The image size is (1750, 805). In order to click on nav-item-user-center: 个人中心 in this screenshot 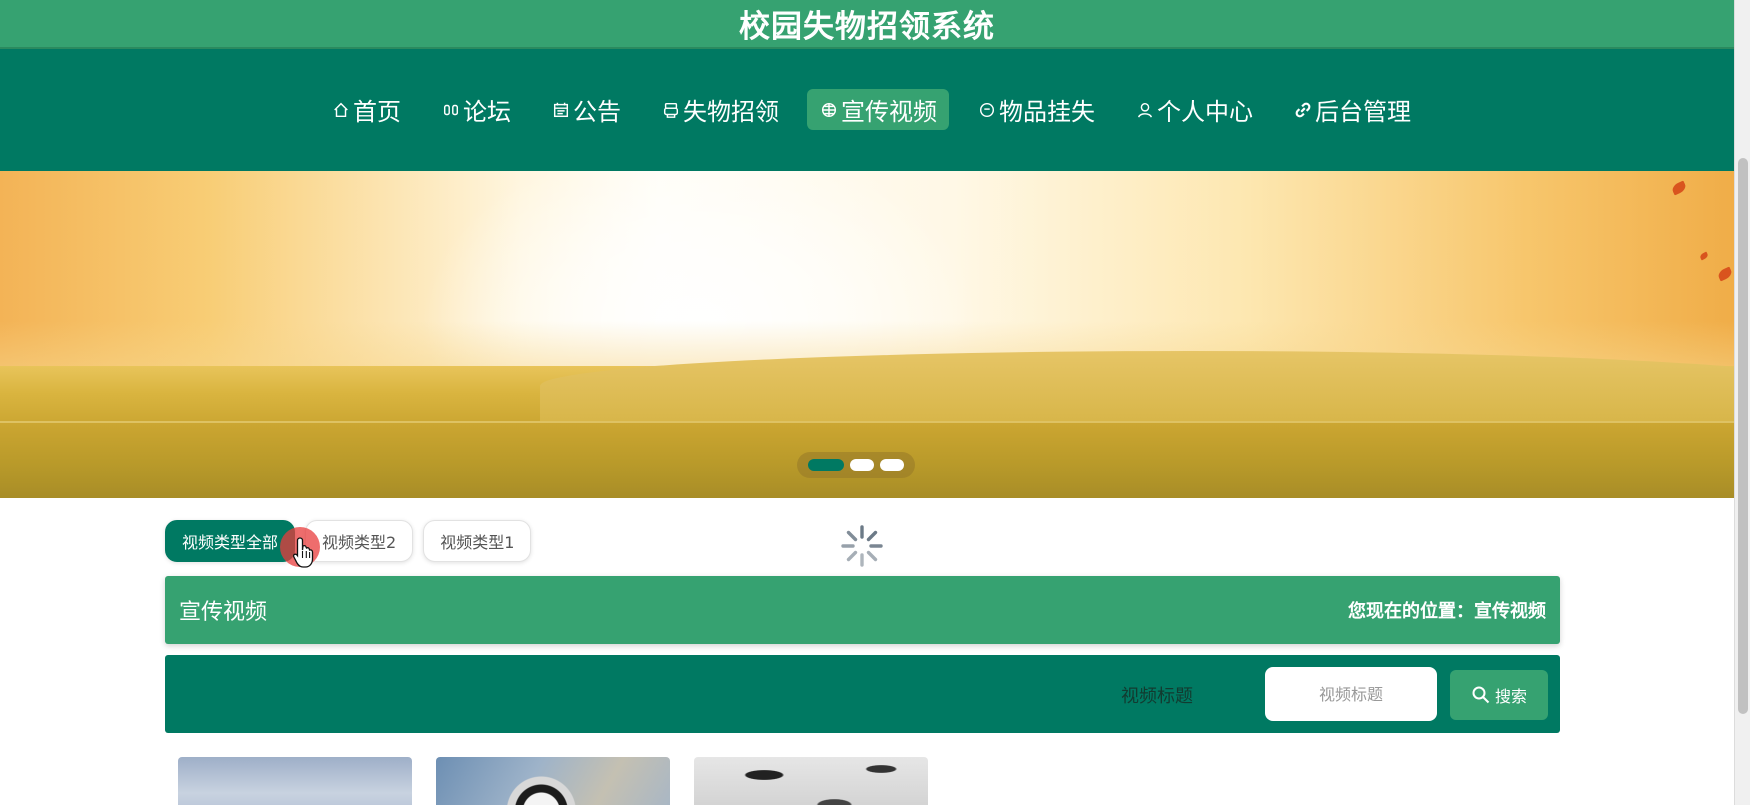, I will do `click(1194, 109)`.